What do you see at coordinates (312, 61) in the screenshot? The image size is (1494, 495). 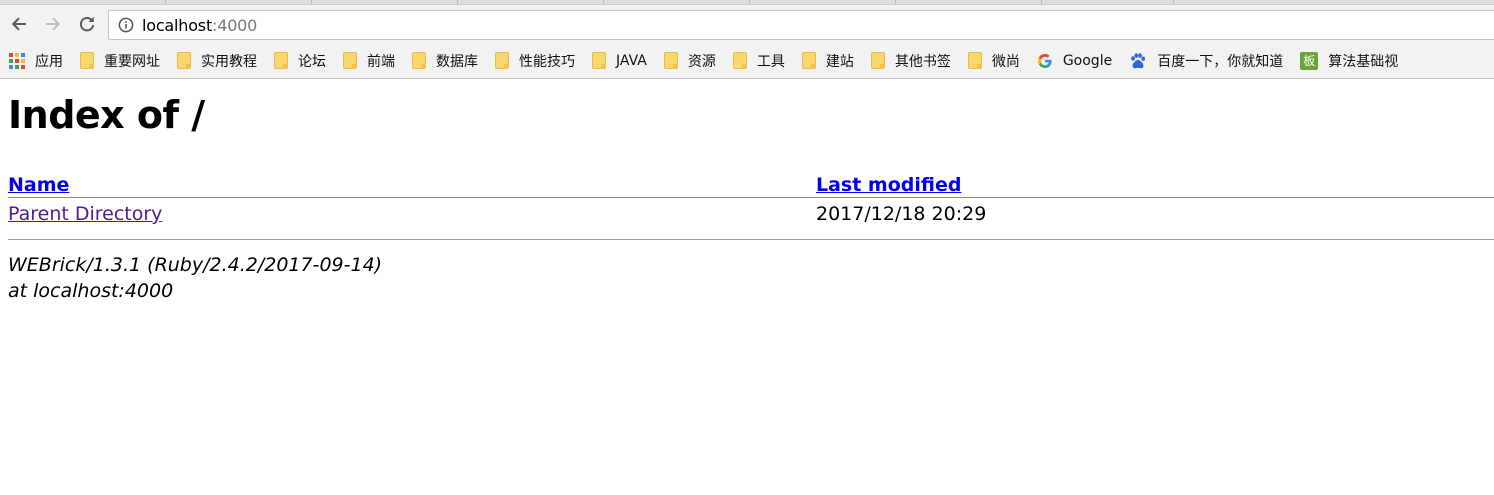 I see `bookmark-label: 论坛` at bounding box center [312, 61].